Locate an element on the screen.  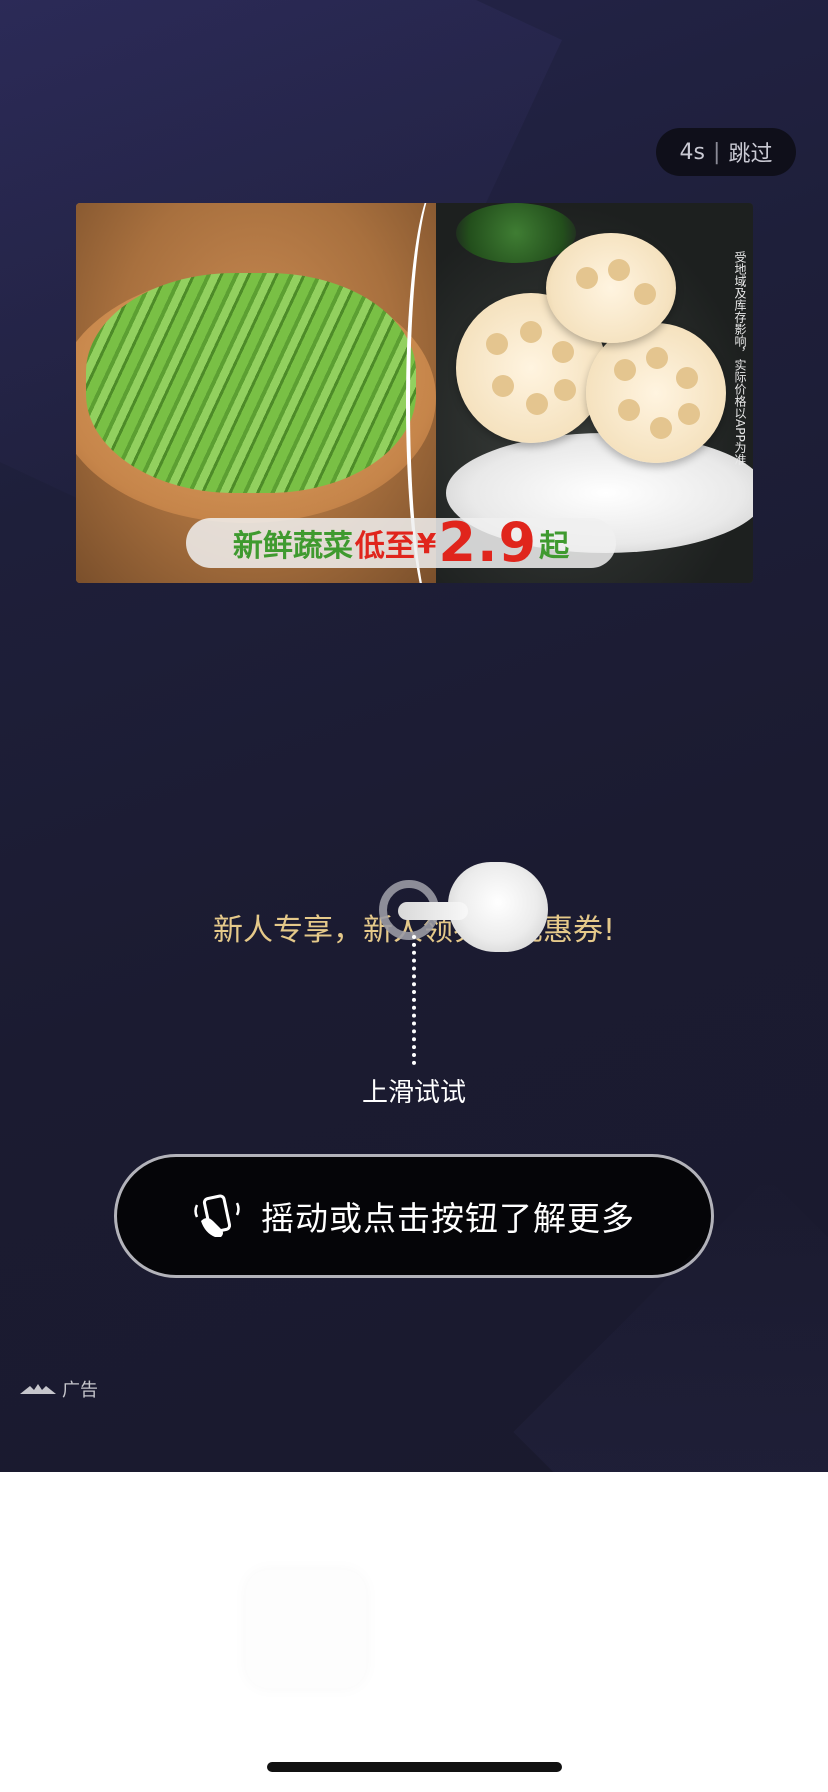
skip-label: 跳过 is located at coordinates (750, 154).